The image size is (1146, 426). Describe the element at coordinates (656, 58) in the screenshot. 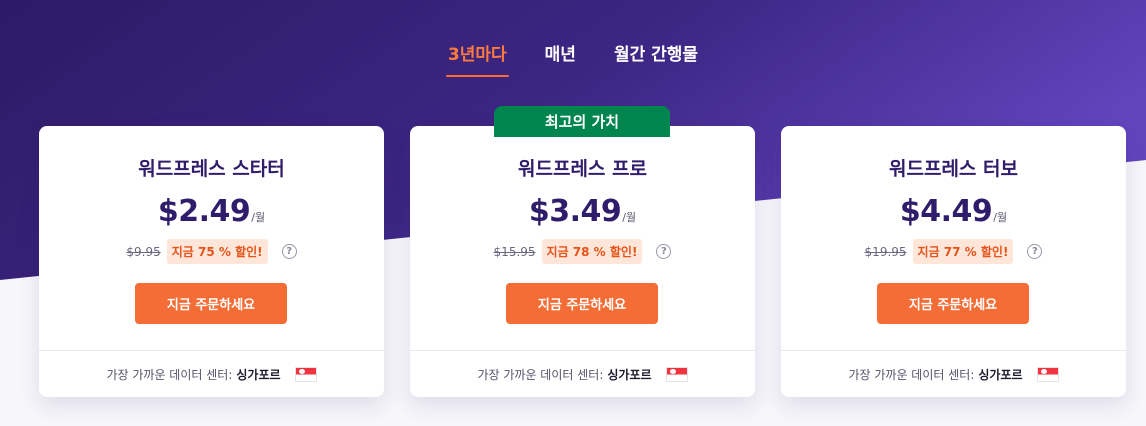

I see `tab-monthly: 월간 간행물` at that location.